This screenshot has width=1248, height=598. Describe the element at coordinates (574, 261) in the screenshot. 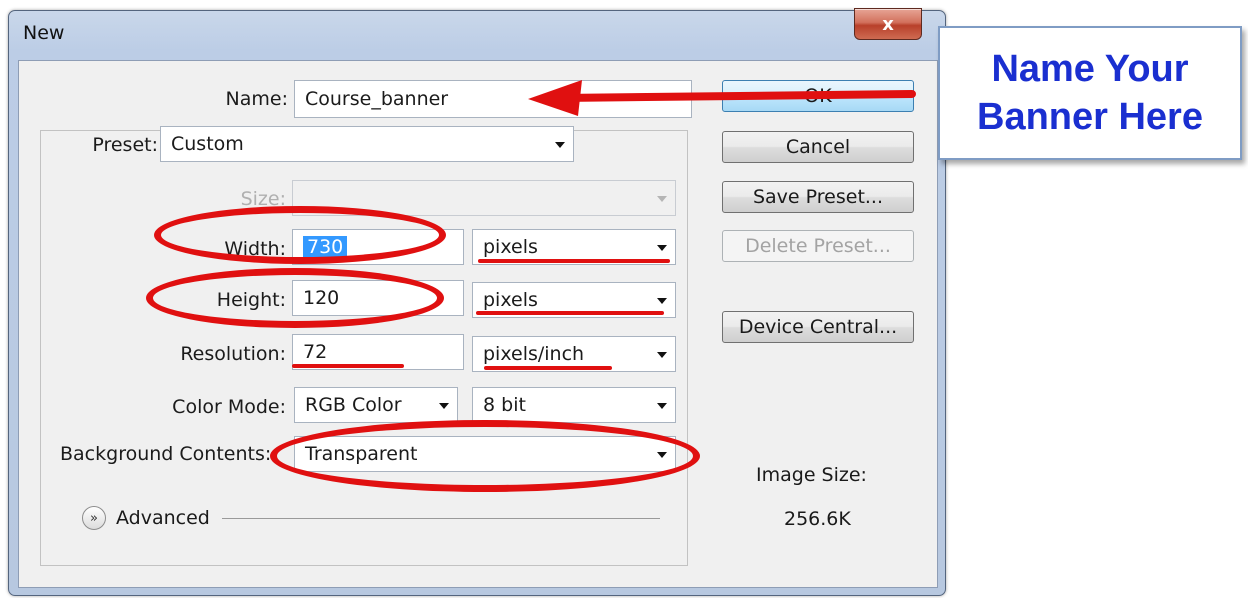

I see `width-unit-underline` at that location.